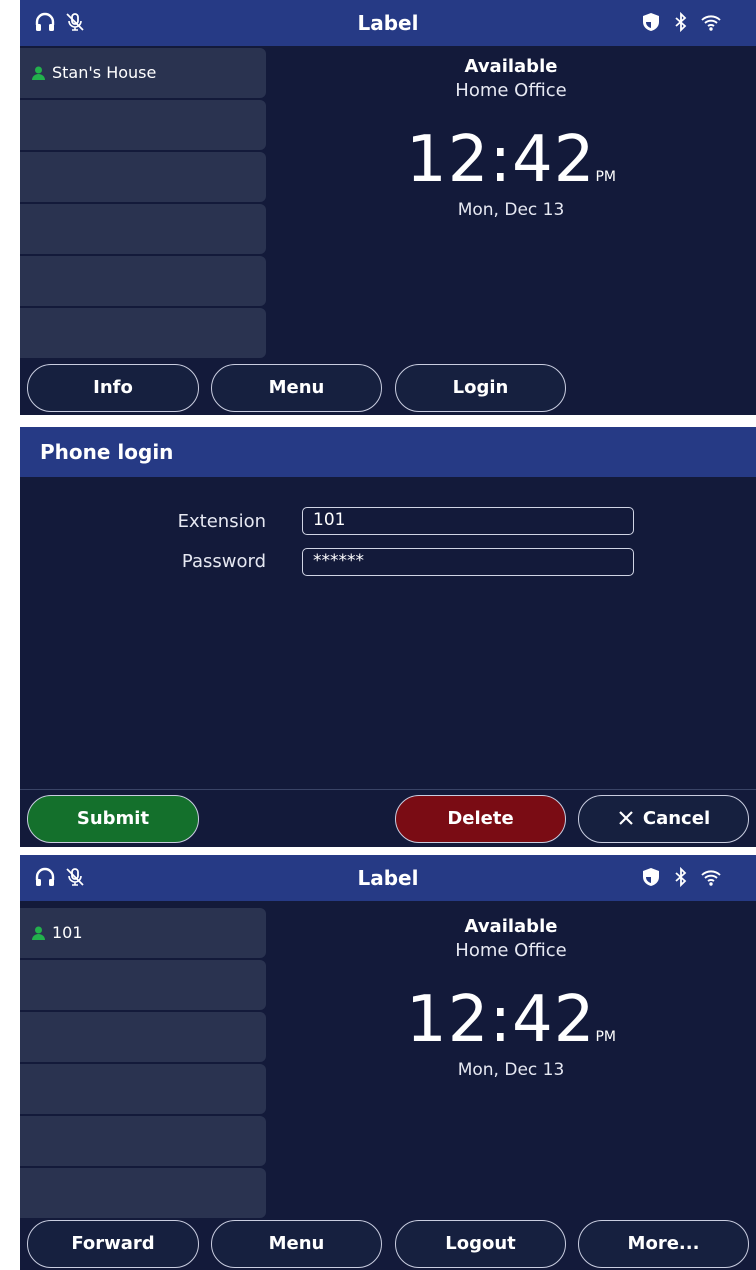 The height and width of the screenshot is (1270, 756). Describe the element at coordinates (104, 72) in the screenshot. I see `line-key-label: Stan's House` at that location.